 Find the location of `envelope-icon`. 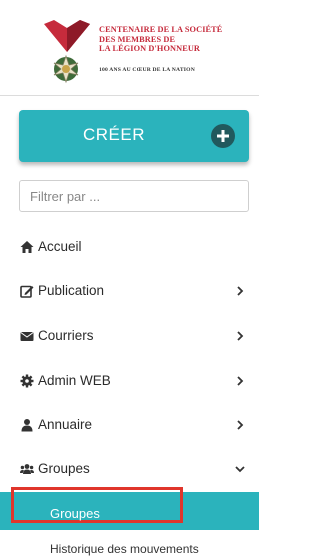

envelope-icon is located at coordinates (27, 336).